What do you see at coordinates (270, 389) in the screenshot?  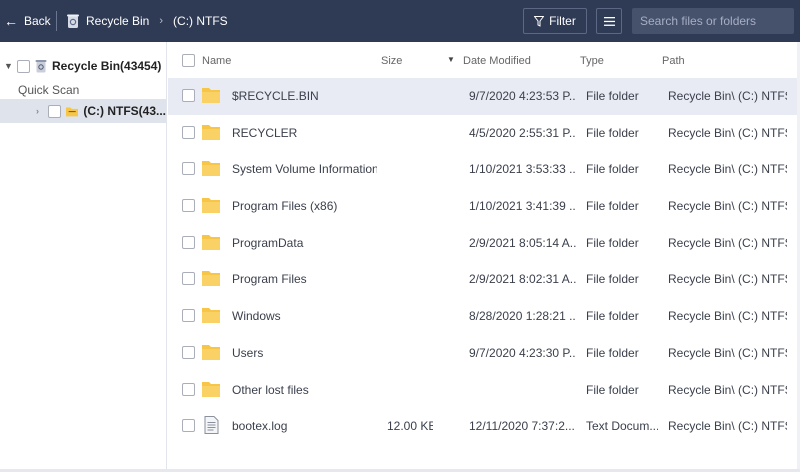 I see `cell-name: Other lost files` at bounding box center [270, 389].